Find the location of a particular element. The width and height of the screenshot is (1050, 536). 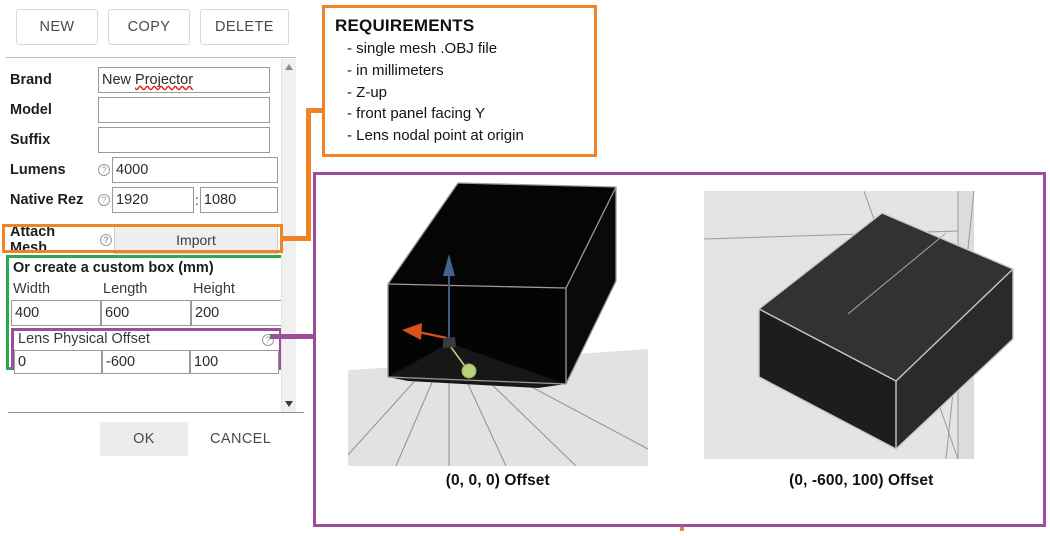

lens-offset-y-input: -600 is located at coordinates (146, 362).